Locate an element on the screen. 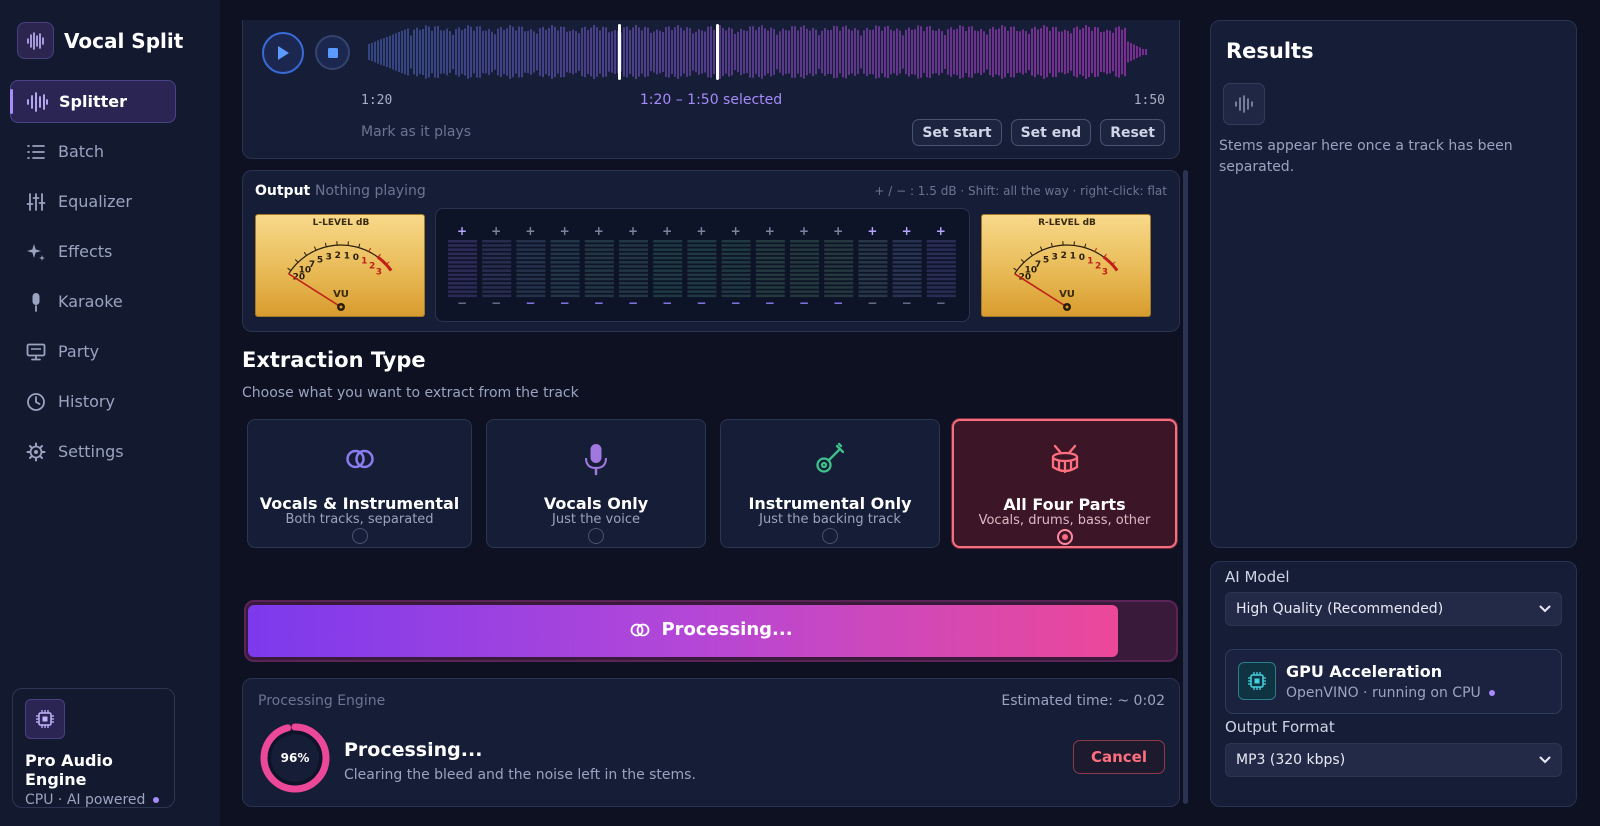 The width and height of the screenshot is (1600, 826). ai-model-select: High Quality (Recommended) is located at coordinates (1393, 609).